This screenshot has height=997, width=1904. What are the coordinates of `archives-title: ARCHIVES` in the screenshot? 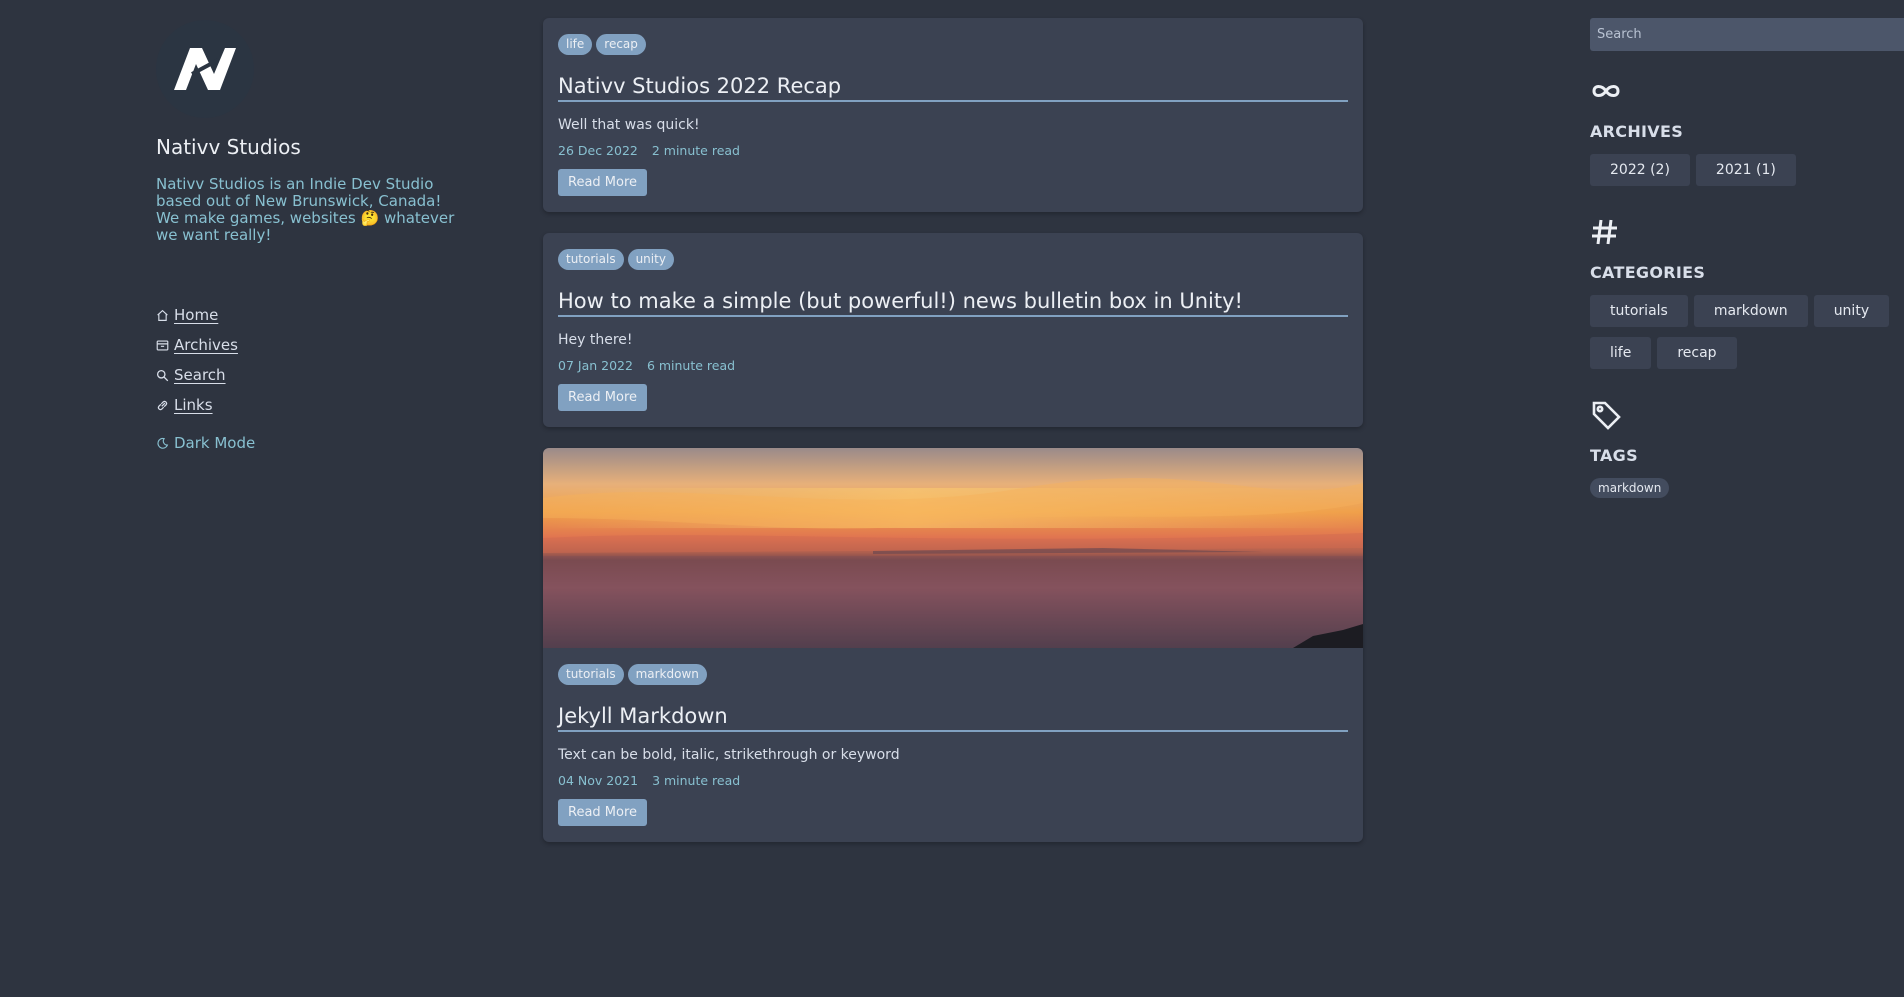 It's located at (1637, 131).